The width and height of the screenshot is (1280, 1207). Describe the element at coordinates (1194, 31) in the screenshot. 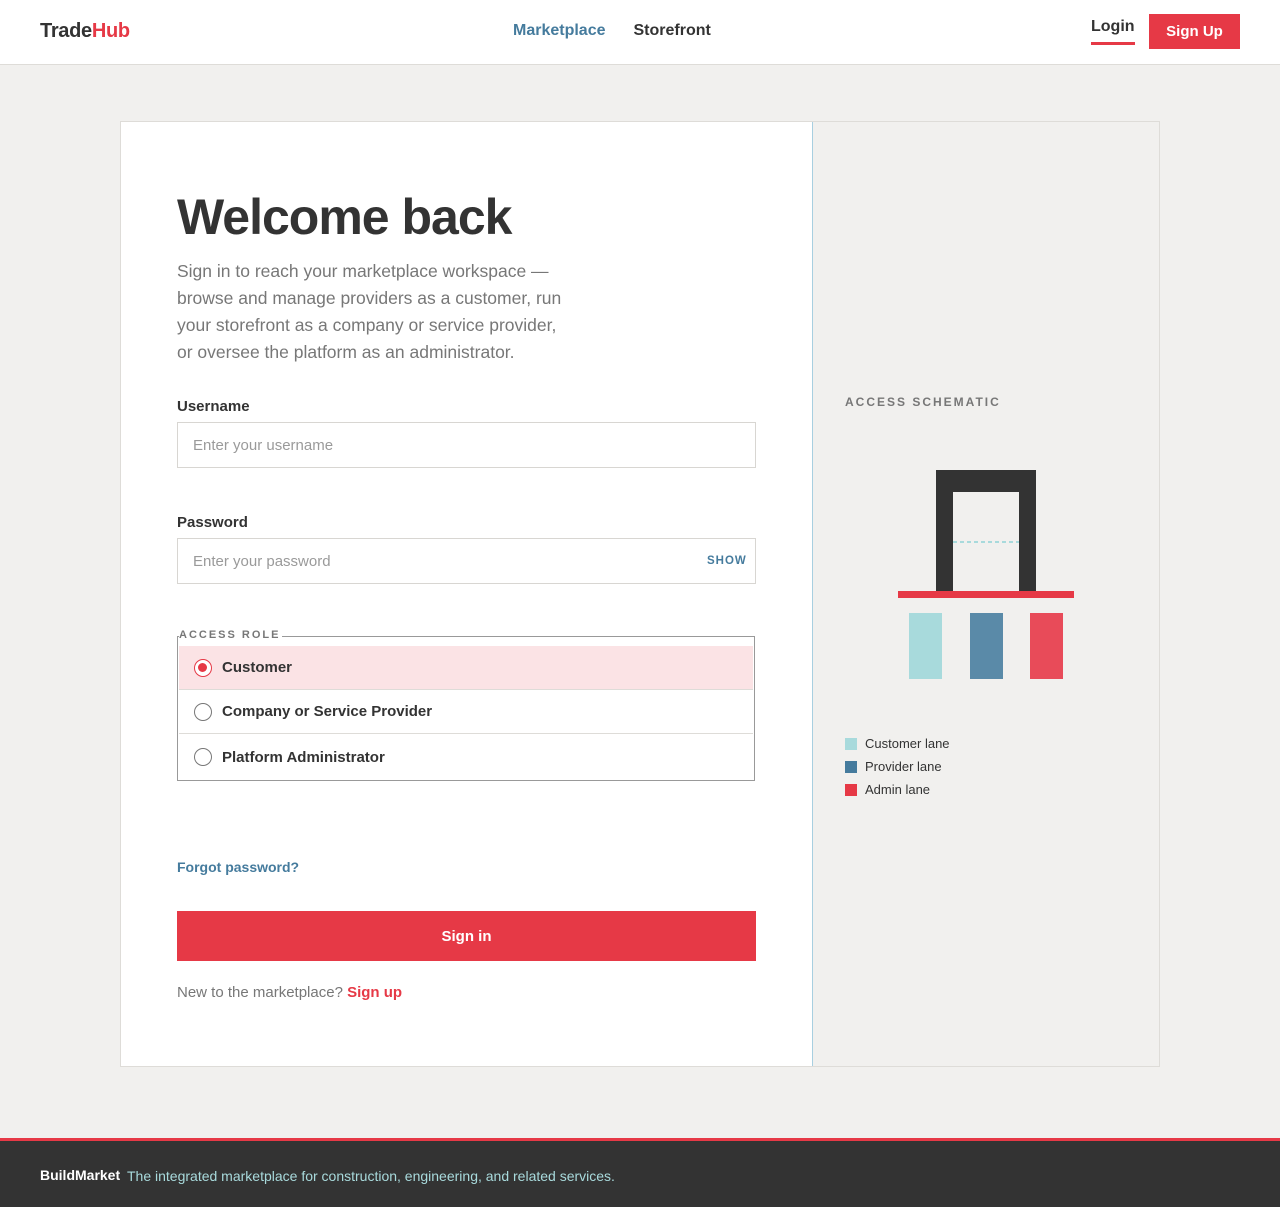

I see `signup-button: Sign Up` at that location.